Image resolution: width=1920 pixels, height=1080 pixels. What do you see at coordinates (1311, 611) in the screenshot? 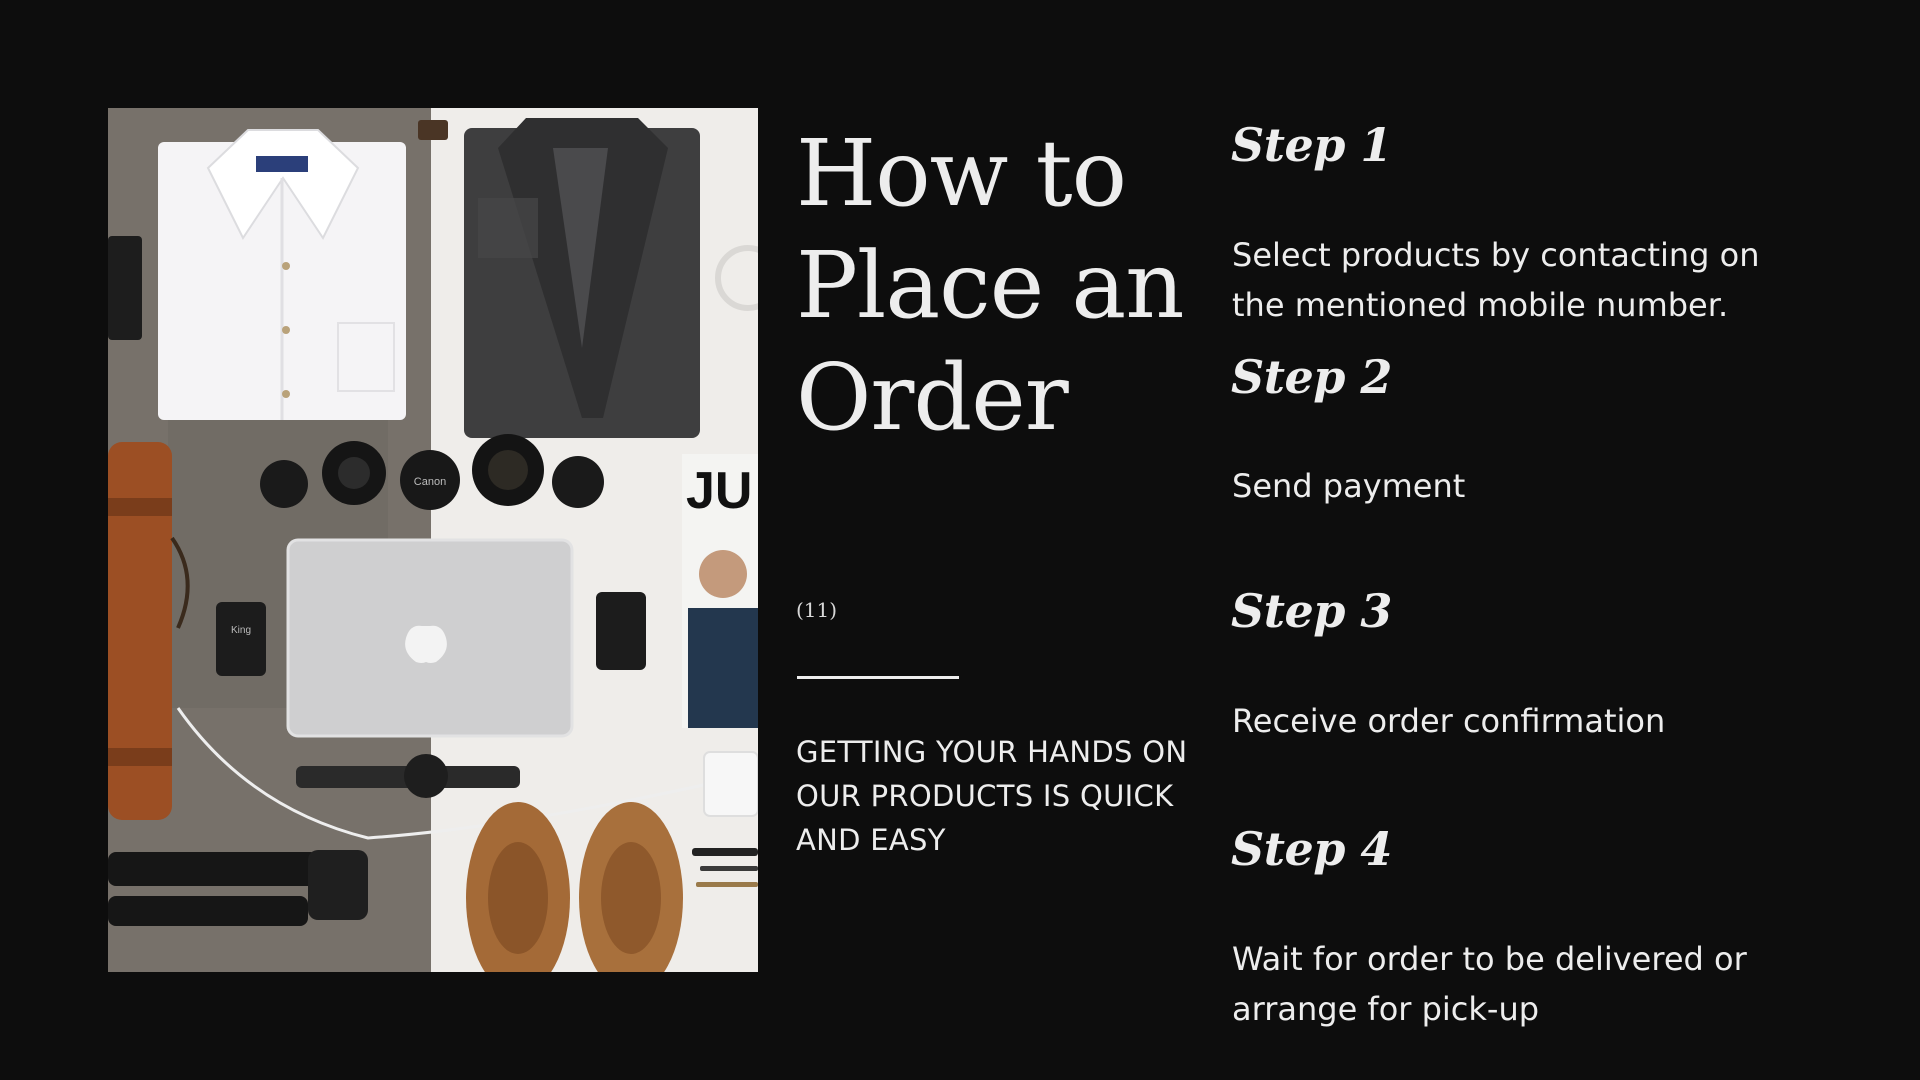
I see `step-3-heading: Step 3` at bounding box center [1311, 611].